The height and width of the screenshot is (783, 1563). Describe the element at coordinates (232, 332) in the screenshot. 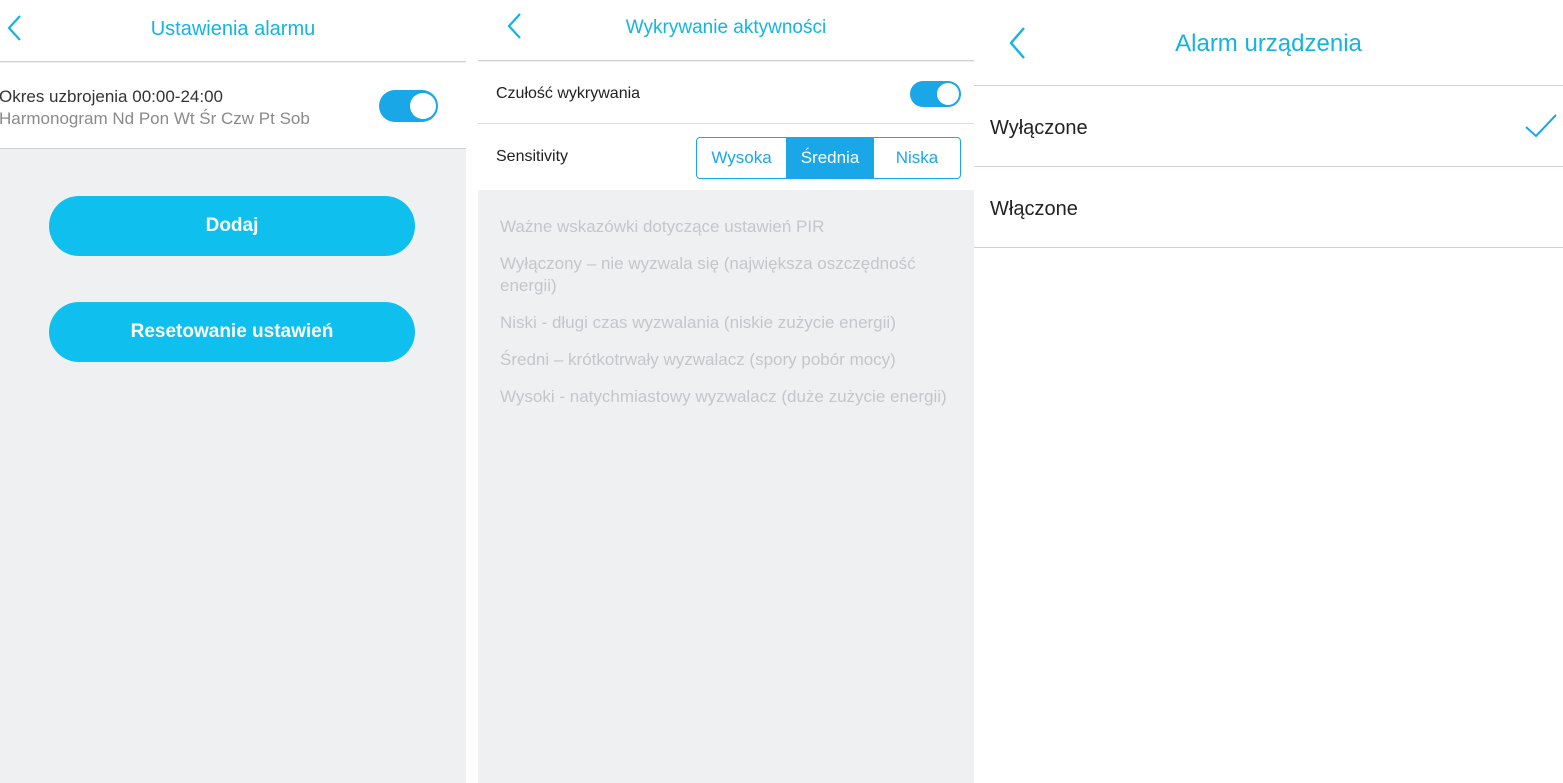

I see `reset-settings-button: Resetowanie ustawień` at that location.